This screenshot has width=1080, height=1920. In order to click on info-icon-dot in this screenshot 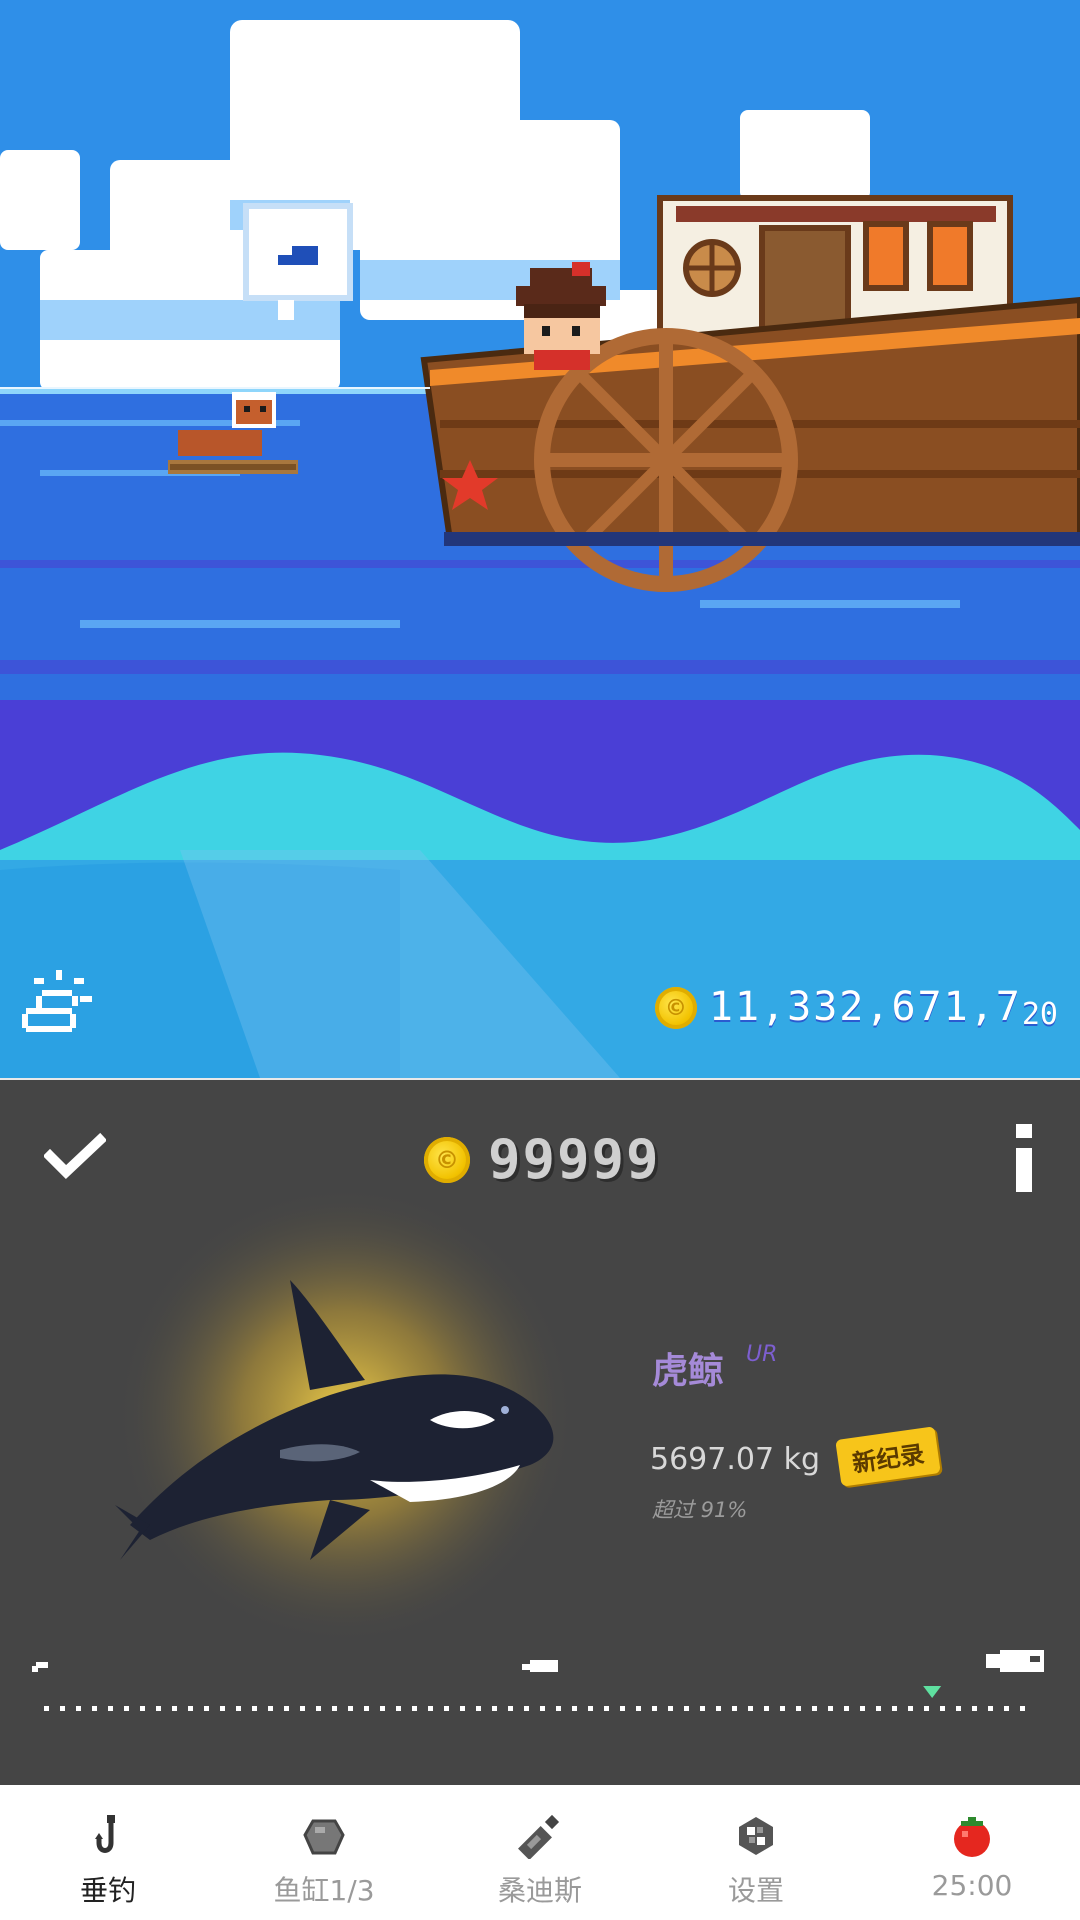, I will do `click(1024, 1131)`.